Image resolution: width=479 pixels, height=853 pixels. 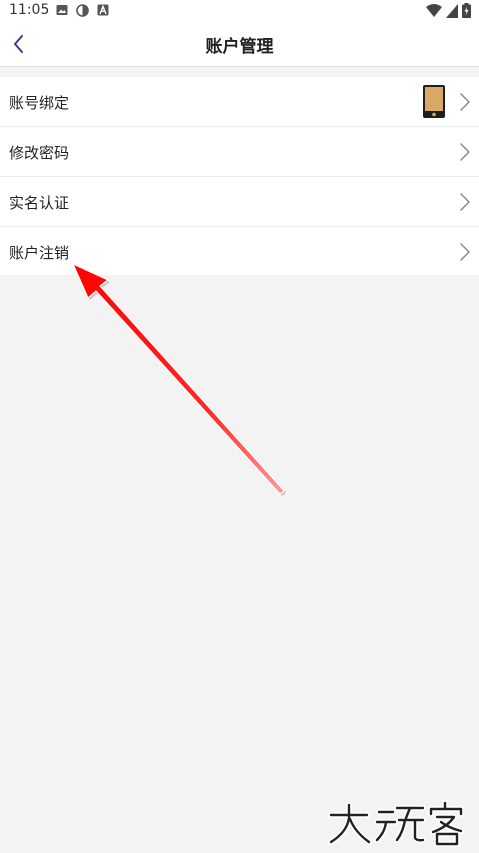 I want to click on status-right-icons, so click(x=448, y=10).